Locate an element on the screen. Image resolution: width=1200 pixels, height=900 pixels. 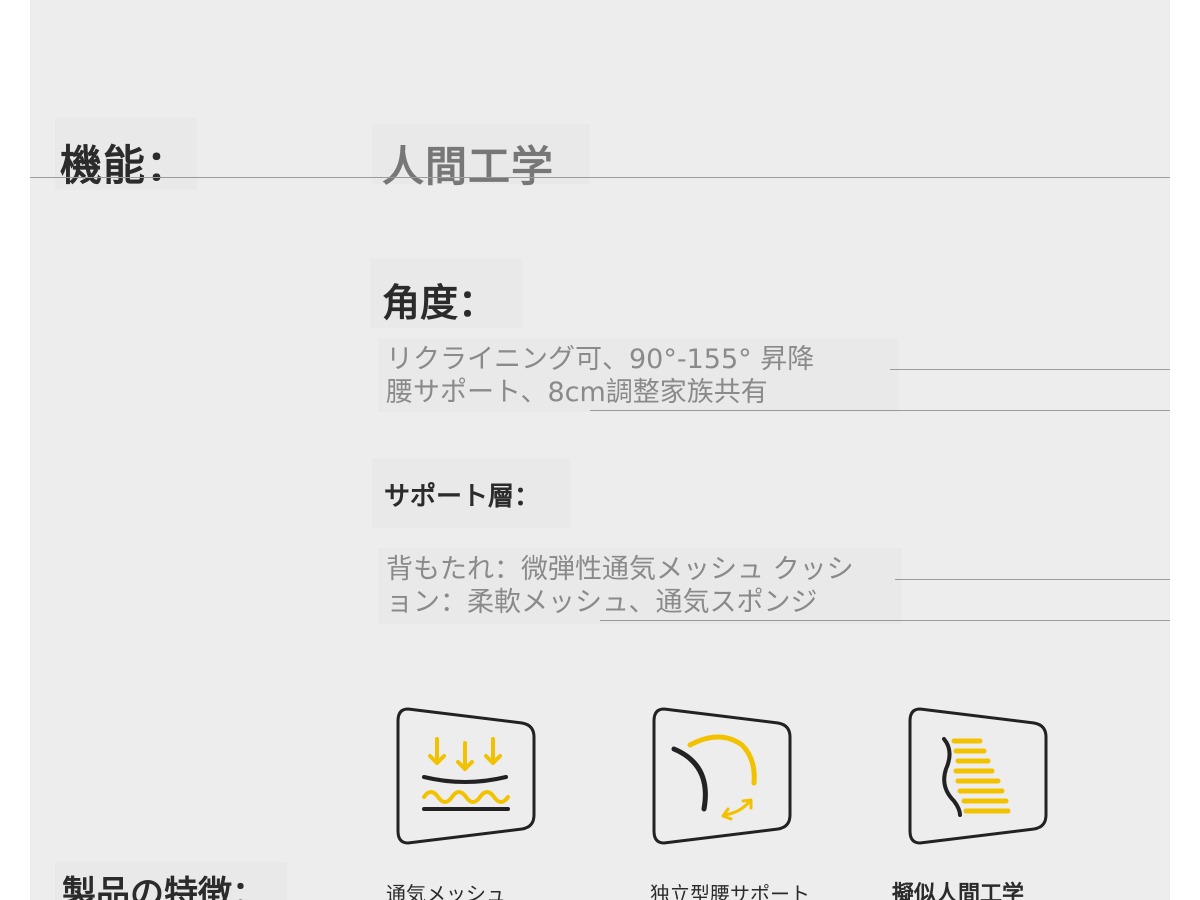
angle-line-1: リクライニング可、90°-155° 昇降 is located at coordinates (600, 359).